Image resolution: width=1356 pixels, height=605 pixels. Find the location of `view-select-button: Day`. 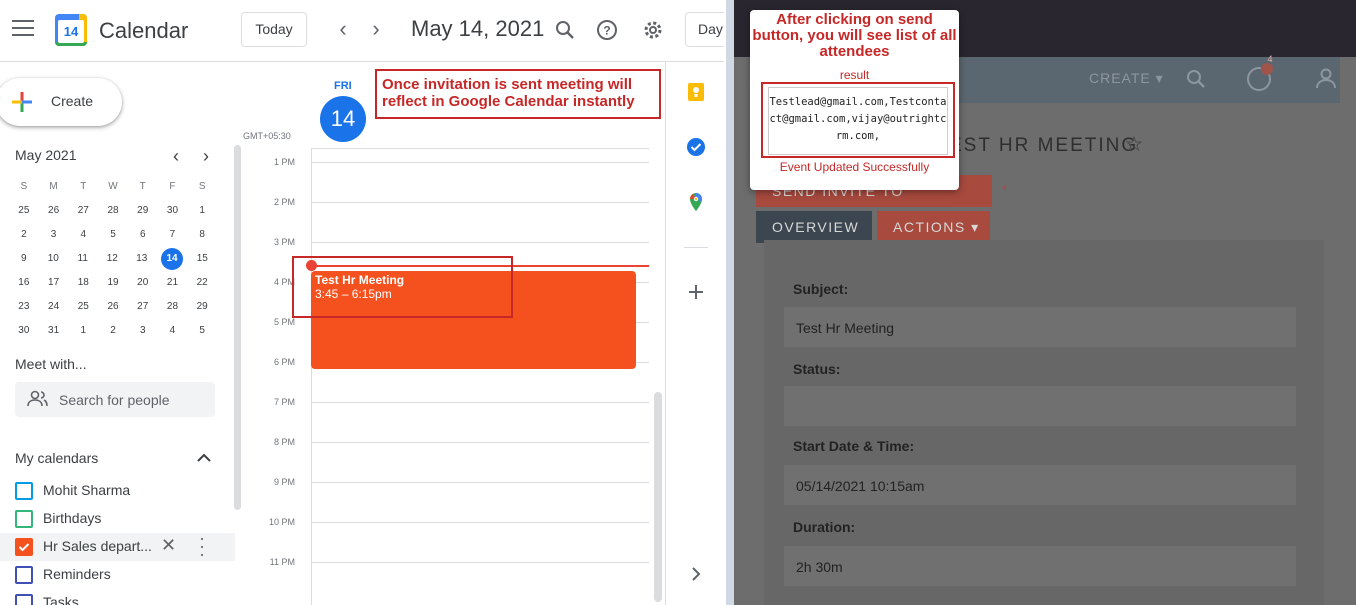

view-select-button: Day is located at coordinates (704, 29).